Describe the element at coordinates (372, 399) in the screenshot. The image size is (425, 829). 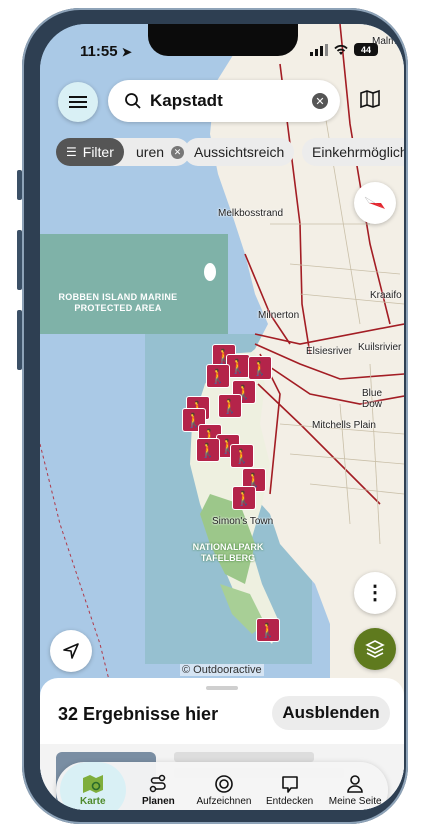
I see `label-blue-down: Blue Dow` at that location.